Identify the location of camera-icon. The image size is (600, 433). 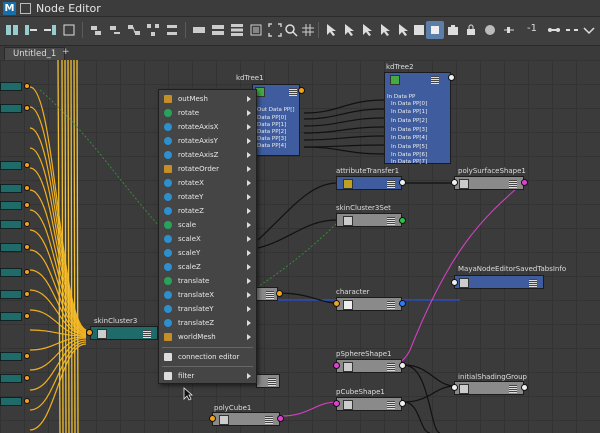
(453, 30).